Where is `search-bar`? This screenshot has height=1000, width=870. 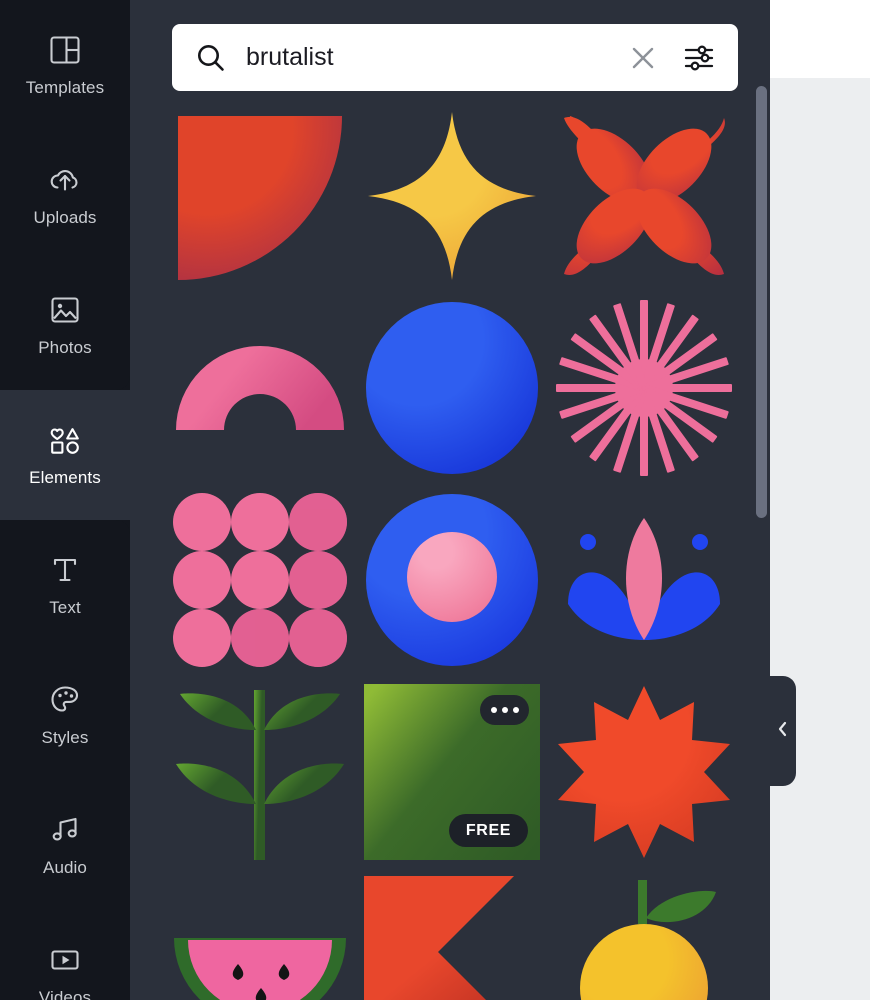 search-bar is located at coordinates (455, 57).